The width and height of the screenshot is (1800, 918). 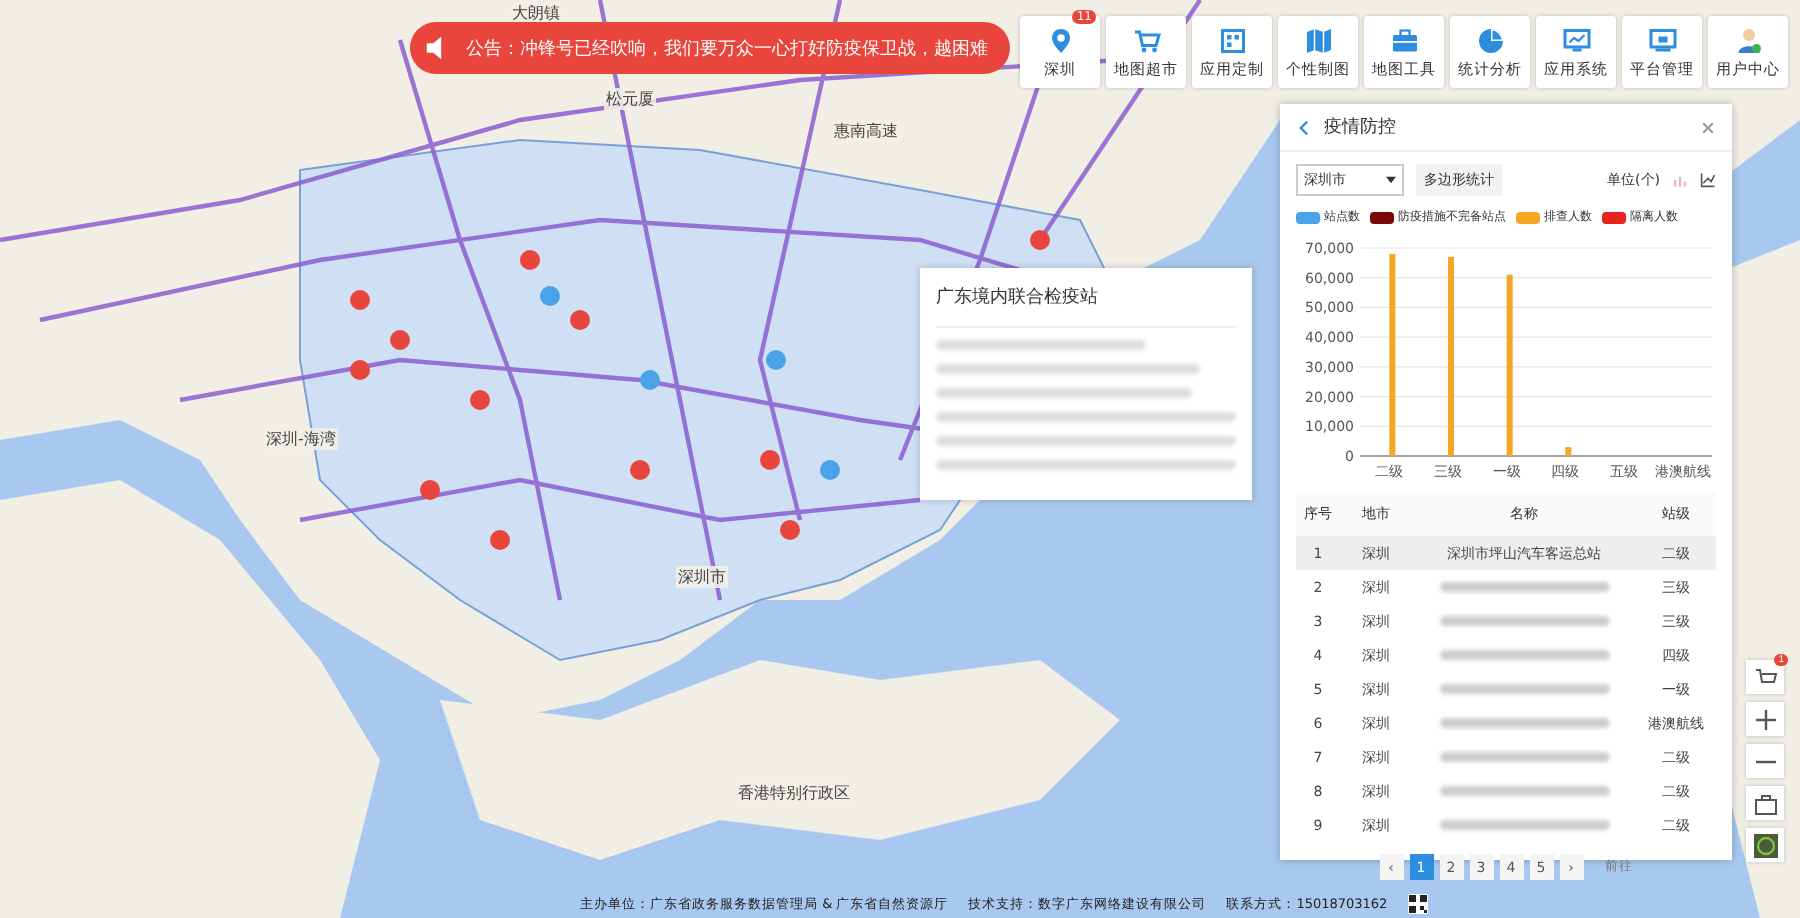 I want to click on map-label: 香港特别行政区, so click(x=794, y=793).